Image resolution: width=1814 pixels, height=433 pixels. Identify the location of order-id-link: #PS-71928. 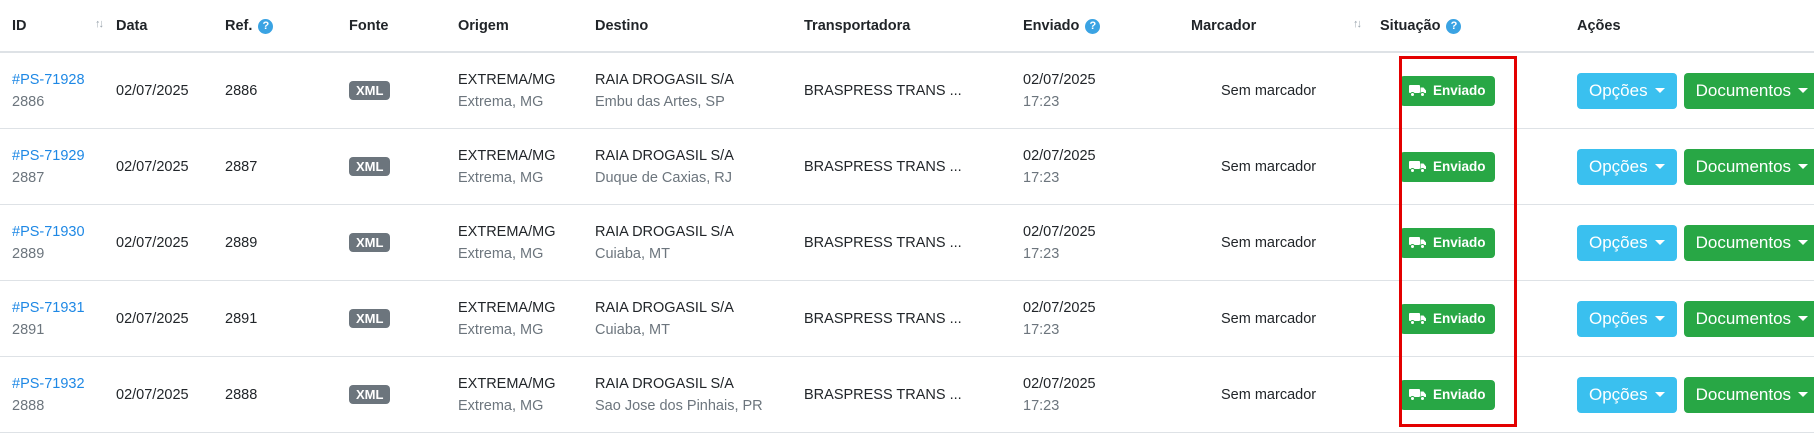
(48, 80).